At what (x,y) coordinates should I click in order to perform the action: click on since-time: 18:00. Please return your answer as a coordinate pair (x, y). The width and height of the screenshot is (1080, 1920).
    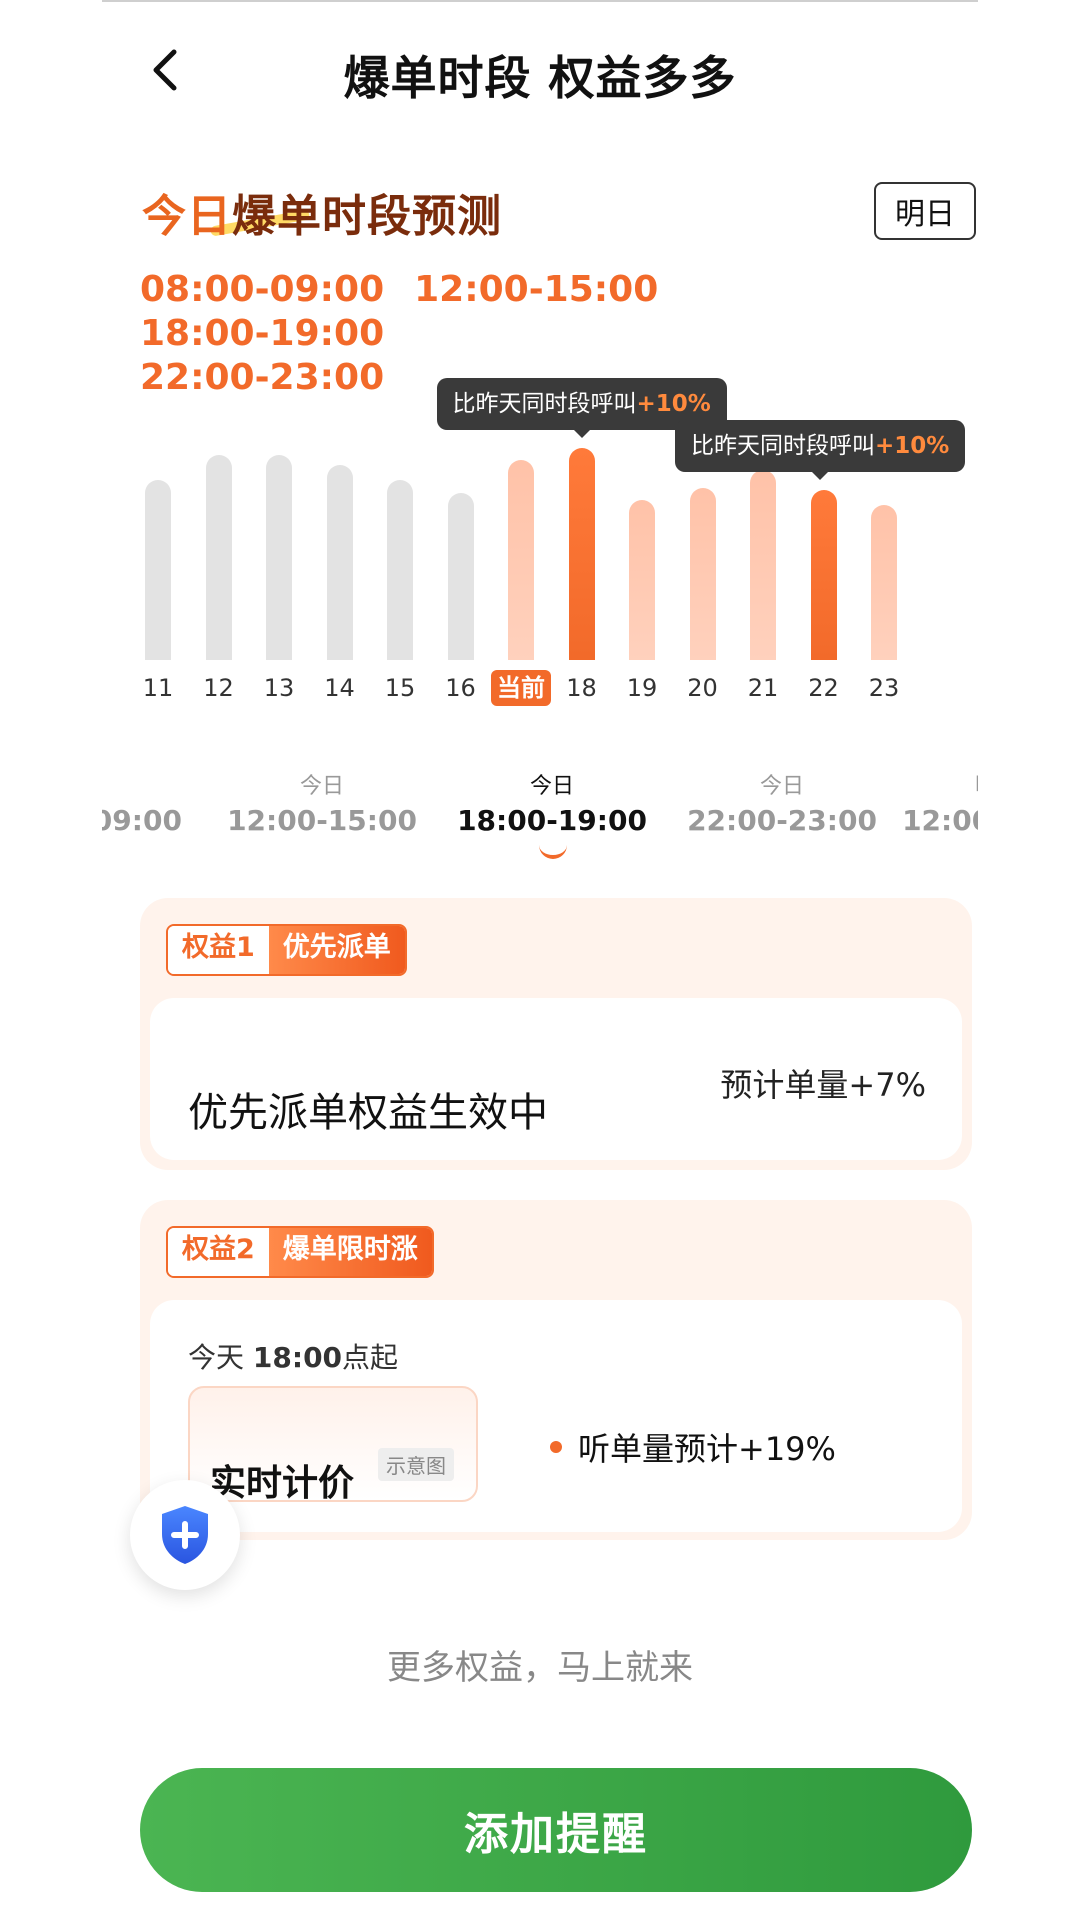
    Looking at the image, I should click on (297, 1357).